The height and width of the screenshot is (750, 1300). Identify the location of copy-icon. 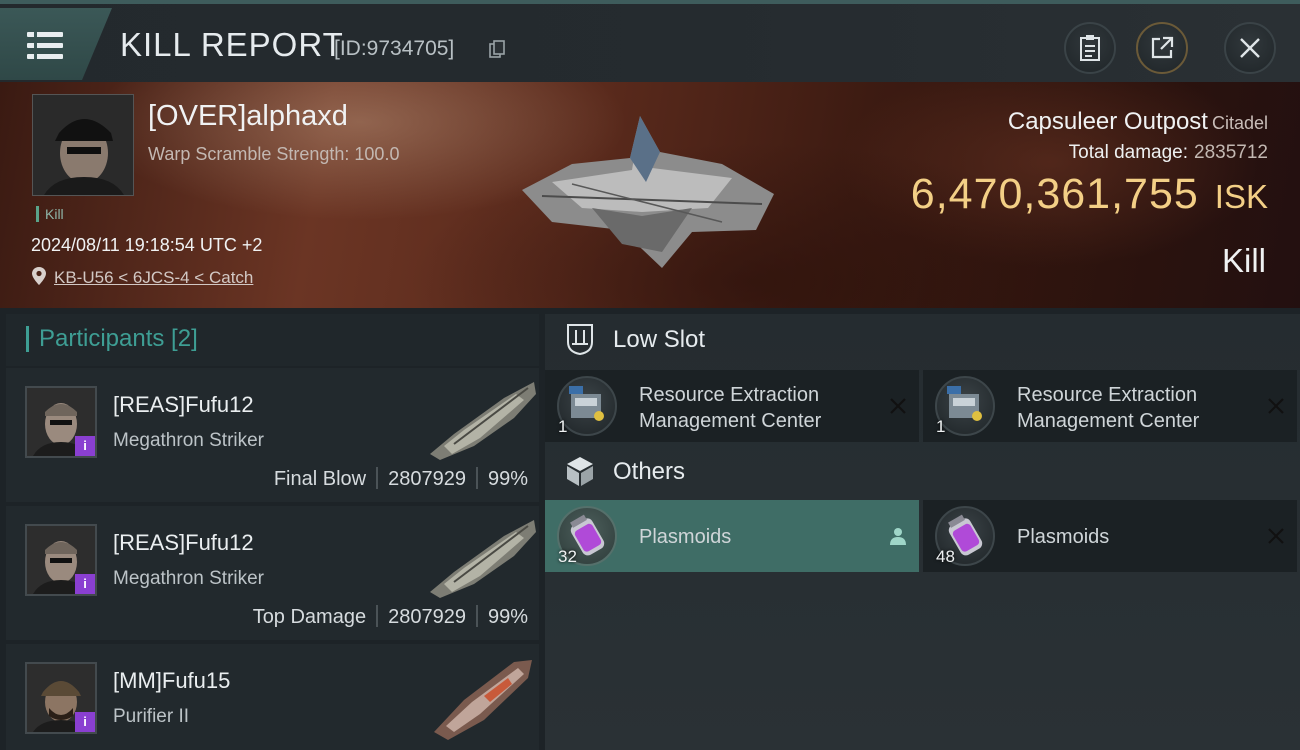
(497, 49).